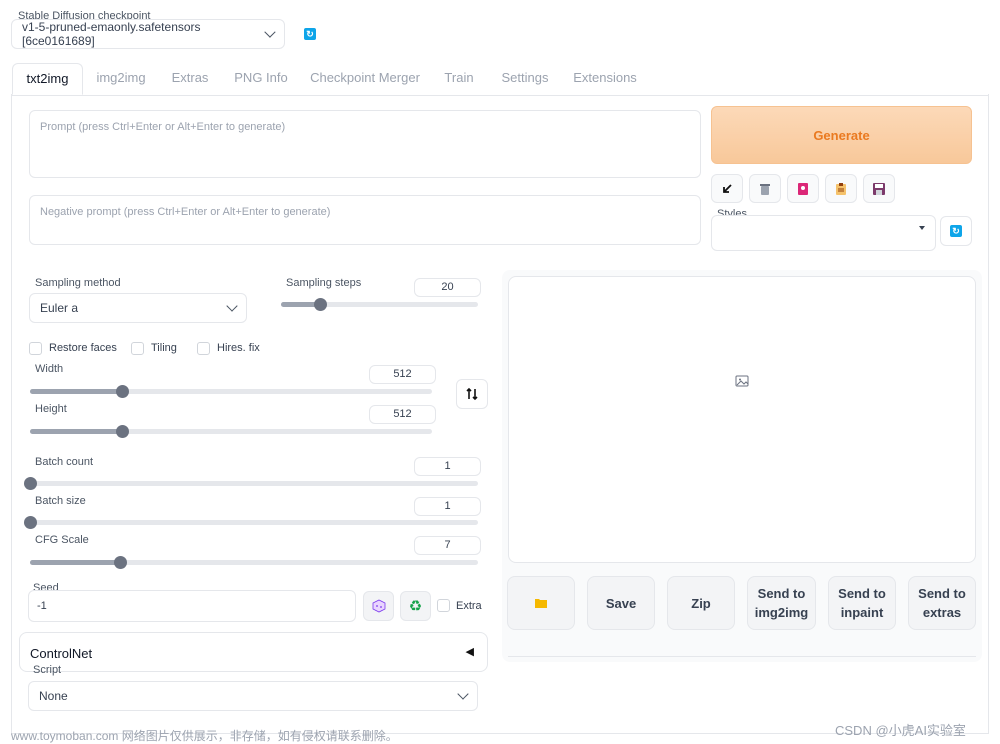  Describe the element at coordinates (190, 79) in the screenshot. I see `tab-extras: Extras` at that location.